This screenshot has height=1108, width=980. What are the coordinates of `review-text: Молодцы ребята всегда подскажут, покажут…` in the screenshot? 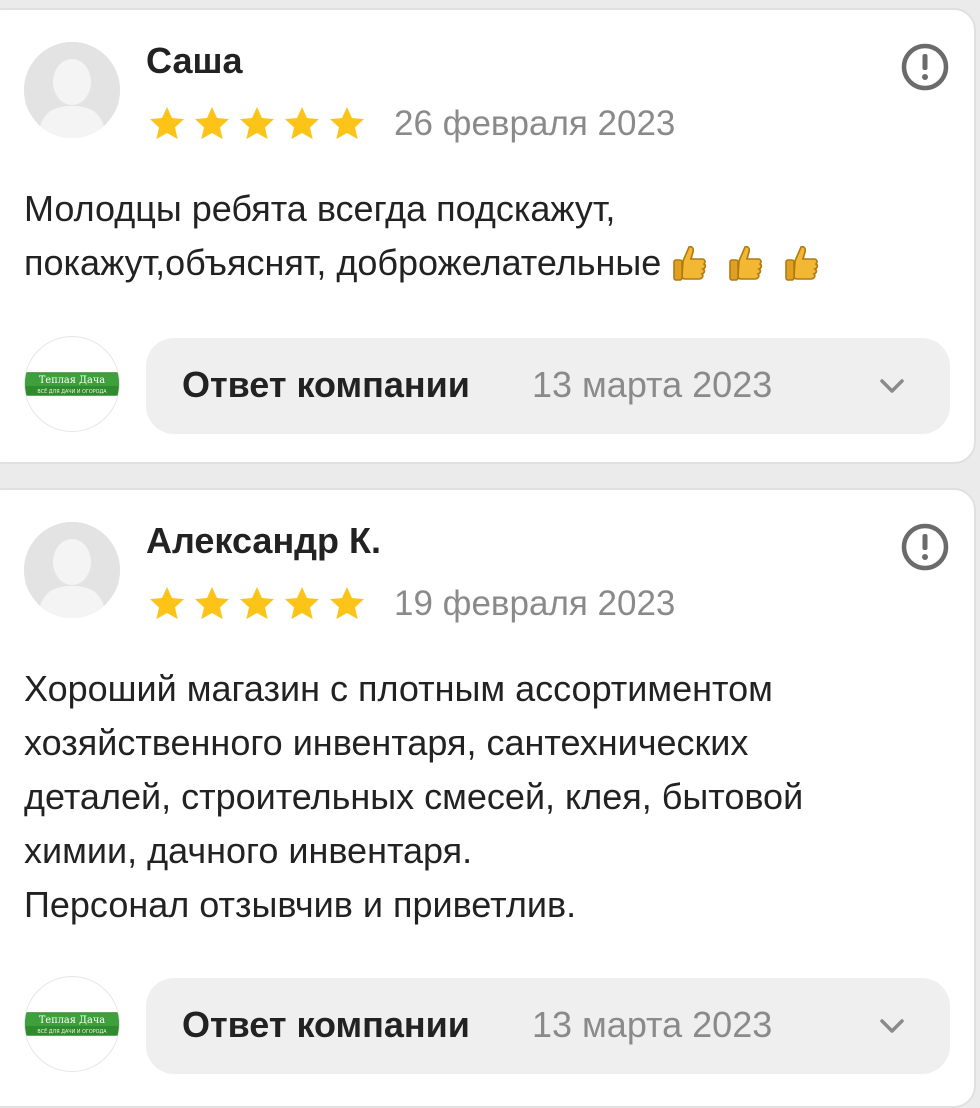 It's located at (484, 240).